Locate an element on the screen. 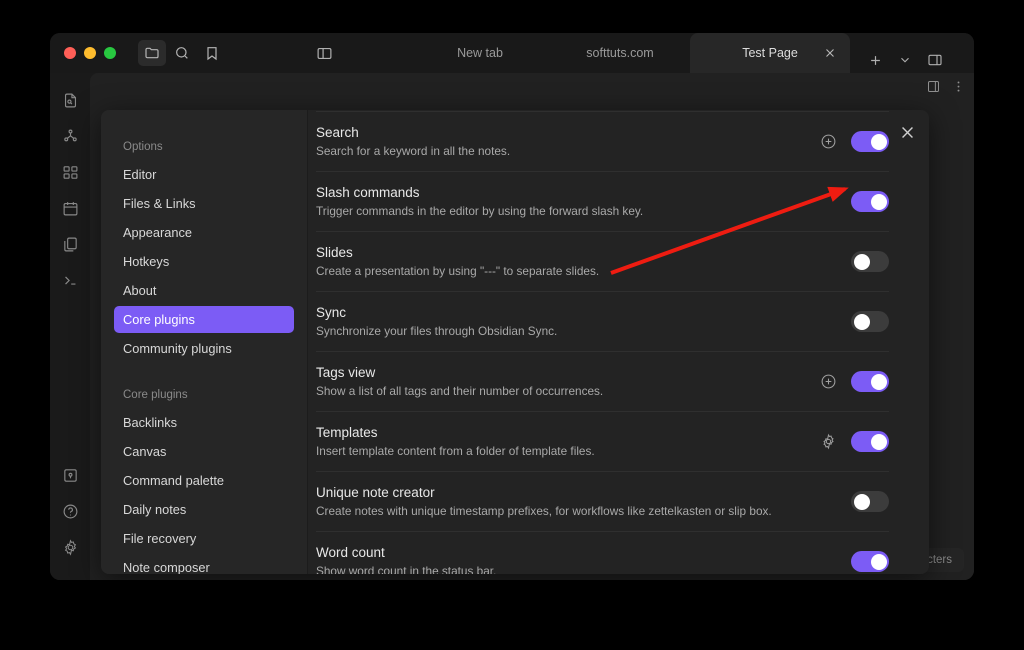 Image resolution: width=1024 pixels, height=650 pixels. plugin-name: Templates is located at coordinates (347, 432).